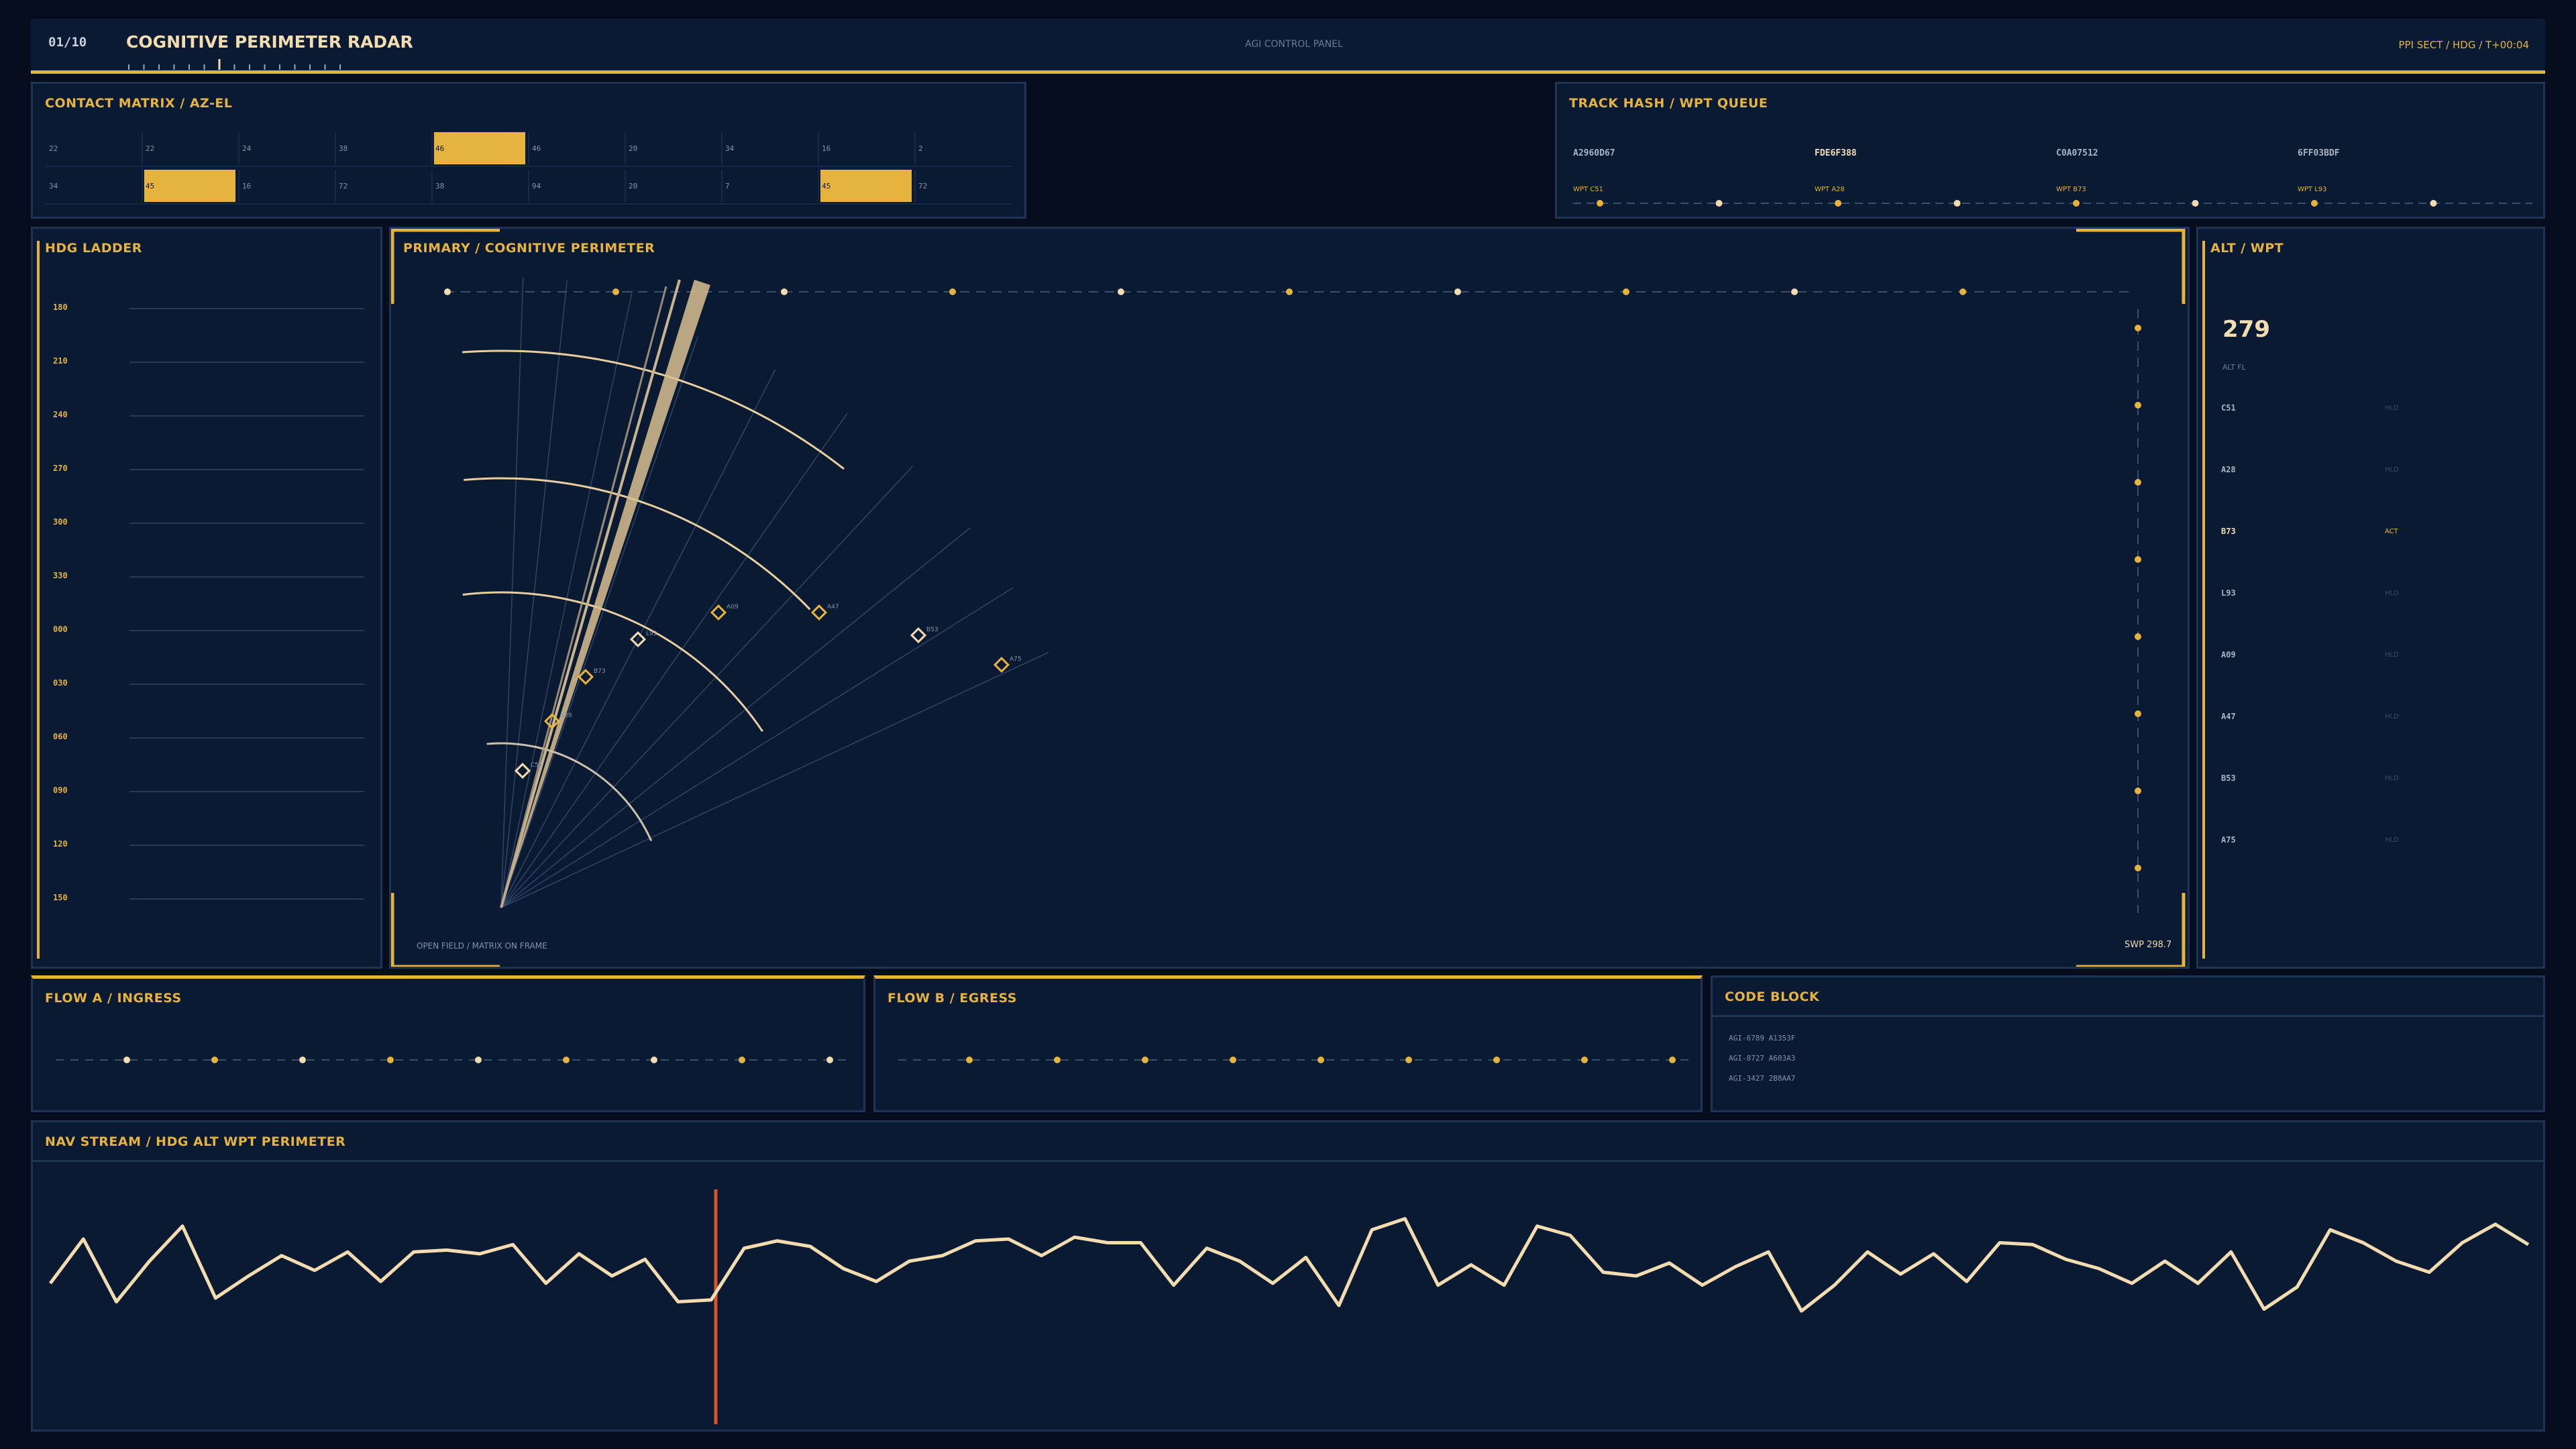 This screenshot has height=1449, width=2576. What do you see at coordinates (60, 790) in the screenshot?
I see `hdg-tick-label: 090` at bounding box center [60, 790].